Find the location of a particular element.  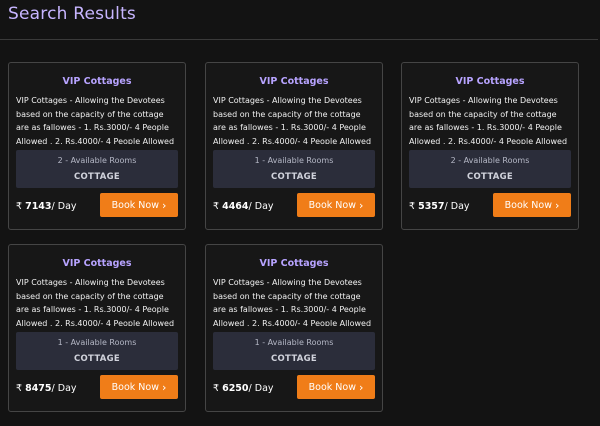

price: ₹ 7143/ Day is located at coordinates (46, 206).